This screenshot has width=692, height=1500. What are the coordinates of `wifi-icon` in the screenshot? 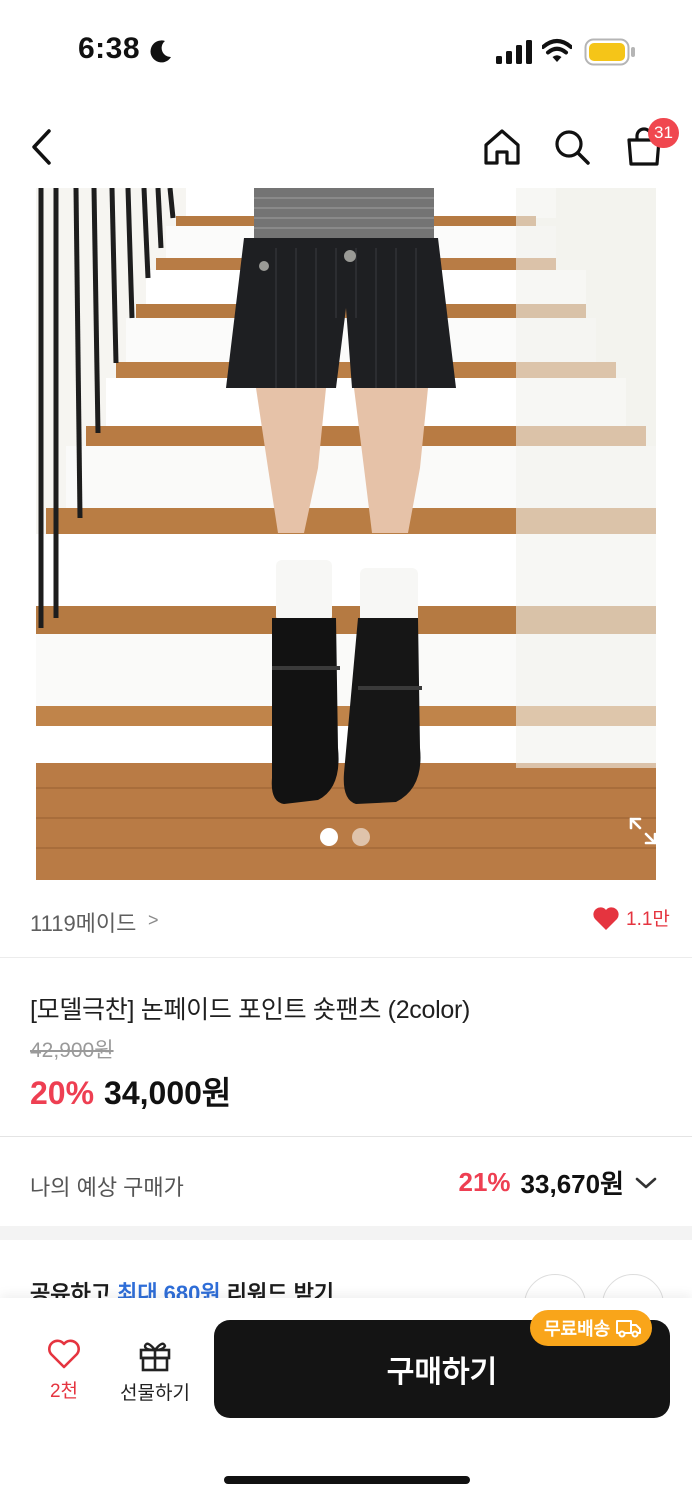 It's located at (557, 50).